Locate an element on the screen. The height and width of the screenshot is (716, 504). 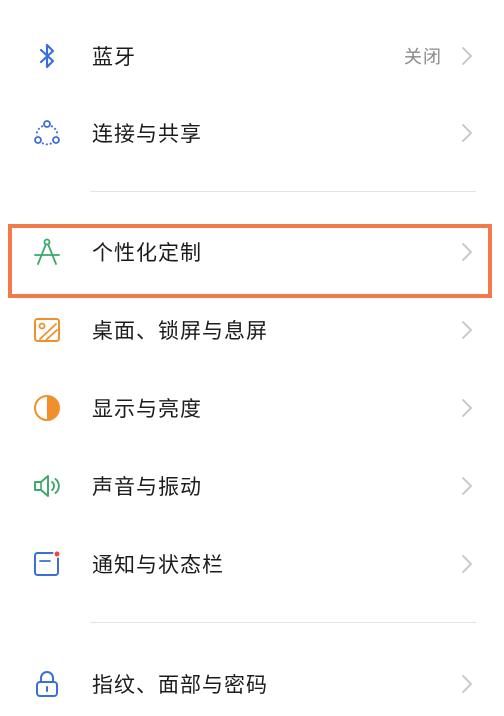
compass-icon is located at coordinates (47, 252).